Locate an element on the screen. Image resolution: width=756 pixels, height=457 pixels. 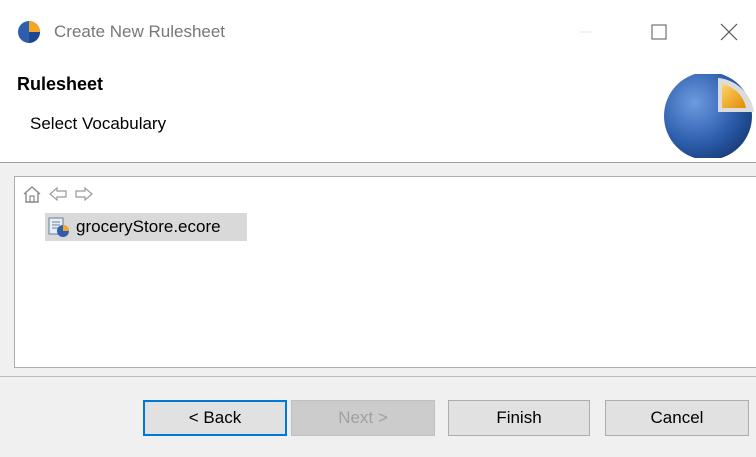
vocabulary-file-icon is located at coordinates (59, 227).